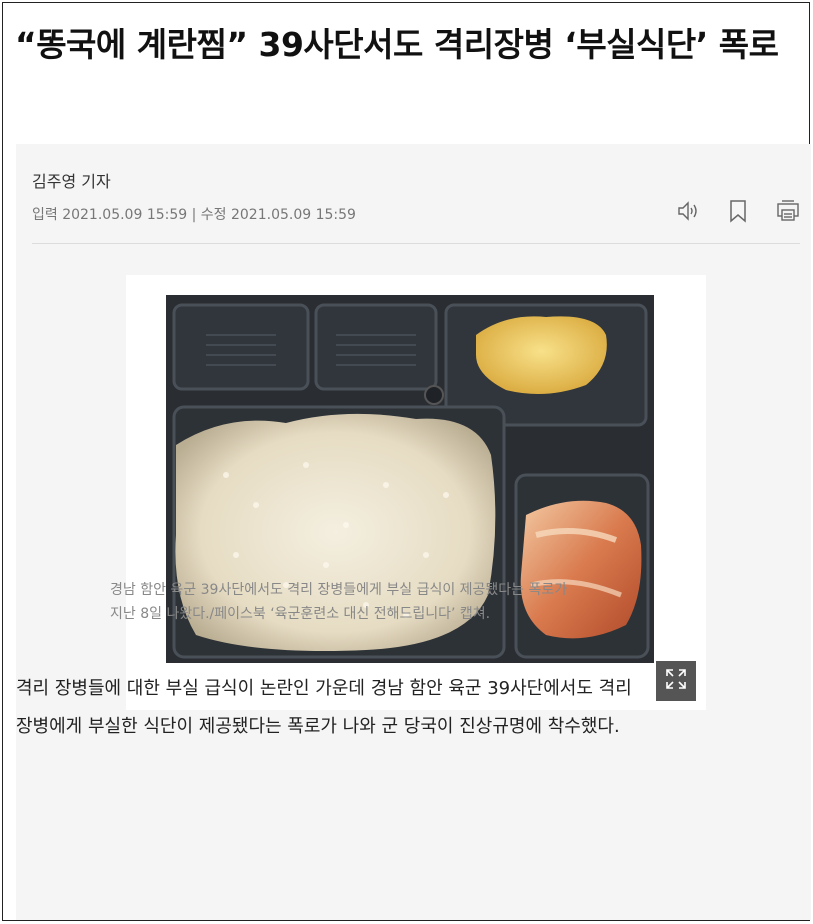 The height and width of the screenshot is (924, 813). What do you see at coordinates (300, 614) in the screenshot?
I see `caption-line: 지난 8일 나왔다./페이스북 ‘육군훈련소 대신 전해드립니다’ 캡쳐.` at bounding box center [300, 614].